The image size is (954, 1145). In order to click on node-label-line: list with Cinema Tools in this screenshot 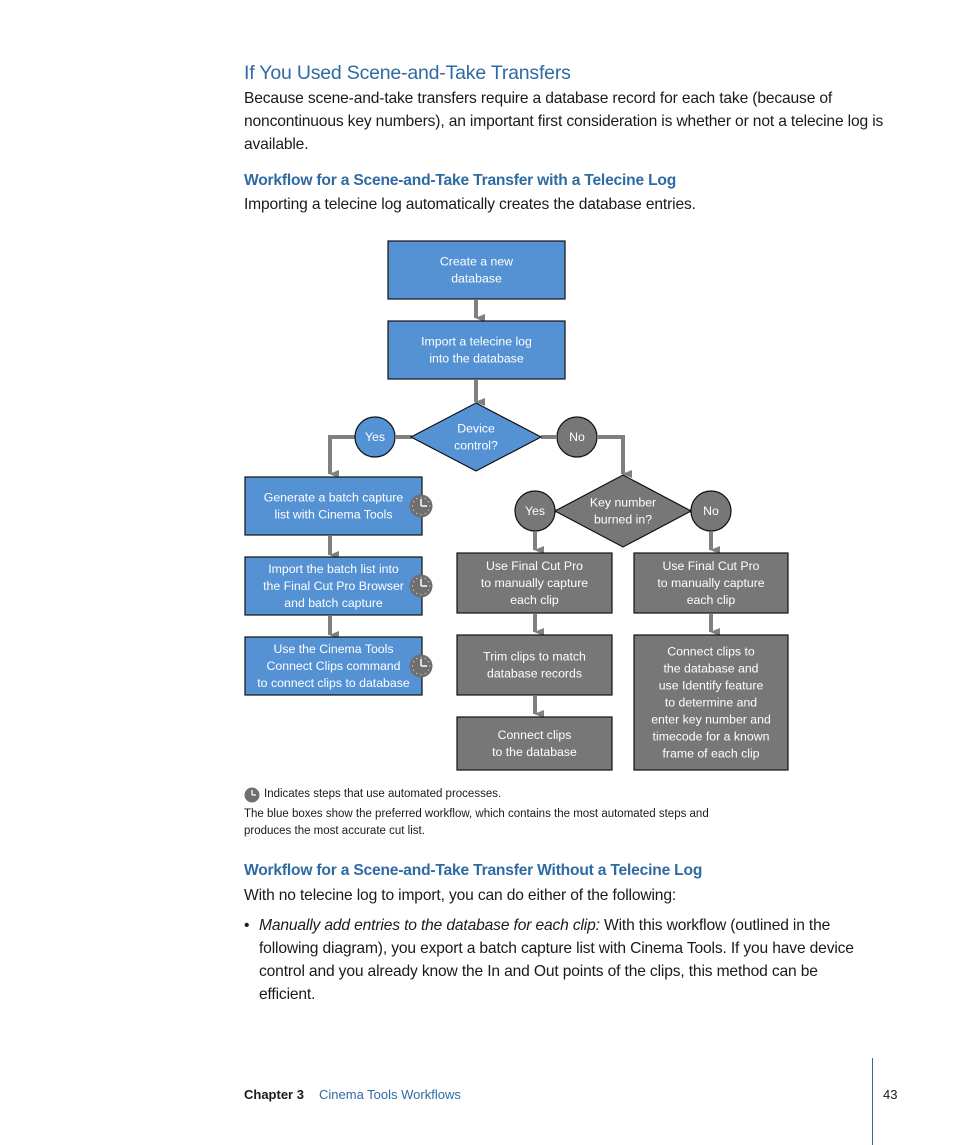, I will do `click(333, 515)`.